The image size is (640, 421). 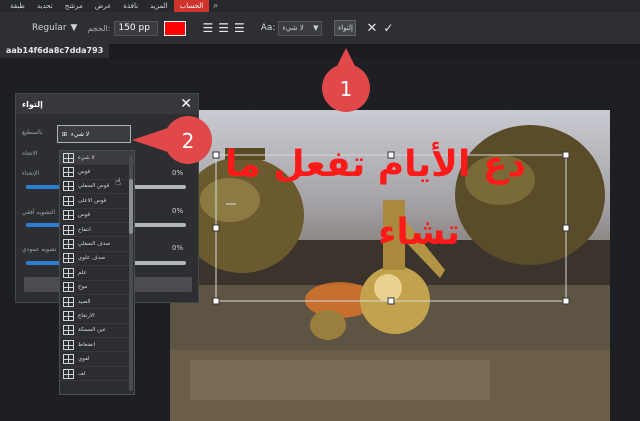 I want to click on dropdown-item: الصيد, so click(x=97, y=302).